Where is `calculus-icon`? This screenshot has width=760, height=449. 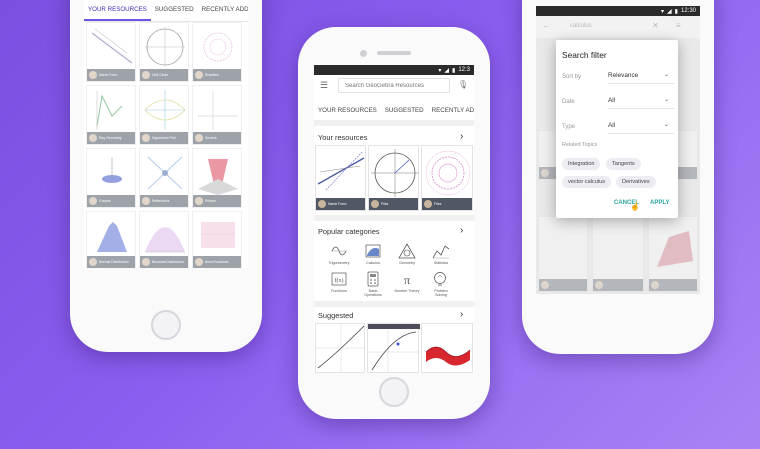 calculus-icon is located at coordinates (373, 251).